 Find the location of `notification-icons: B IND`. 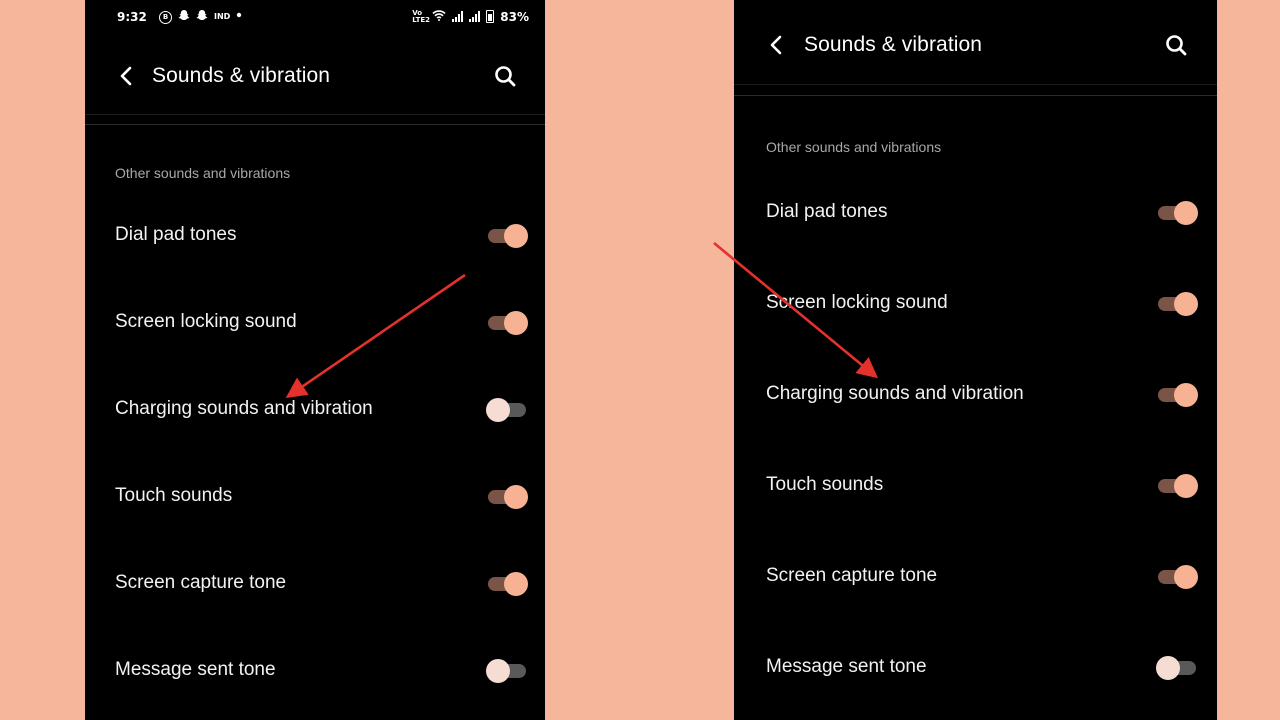

notification-icons: B IND is located at coordinates (200, 17).